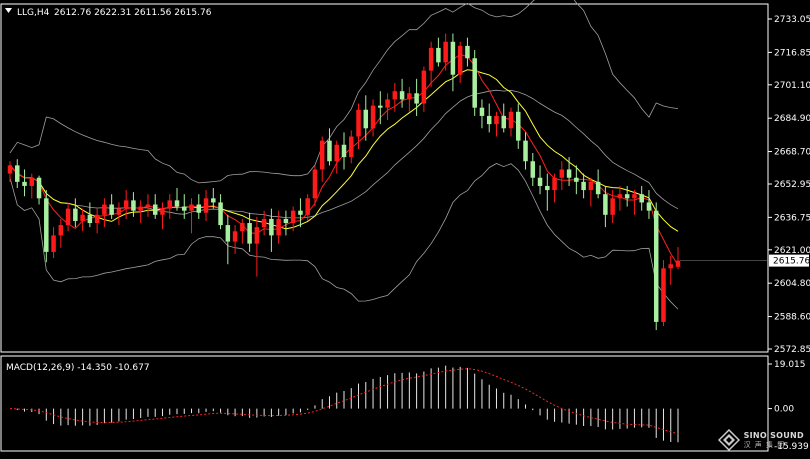 The height and width of the screenshot is (459, 810). What do you see at coordinates (344, 401) in the screenshot?
I see `macd-signal-line` at bounding box center [344, 401].